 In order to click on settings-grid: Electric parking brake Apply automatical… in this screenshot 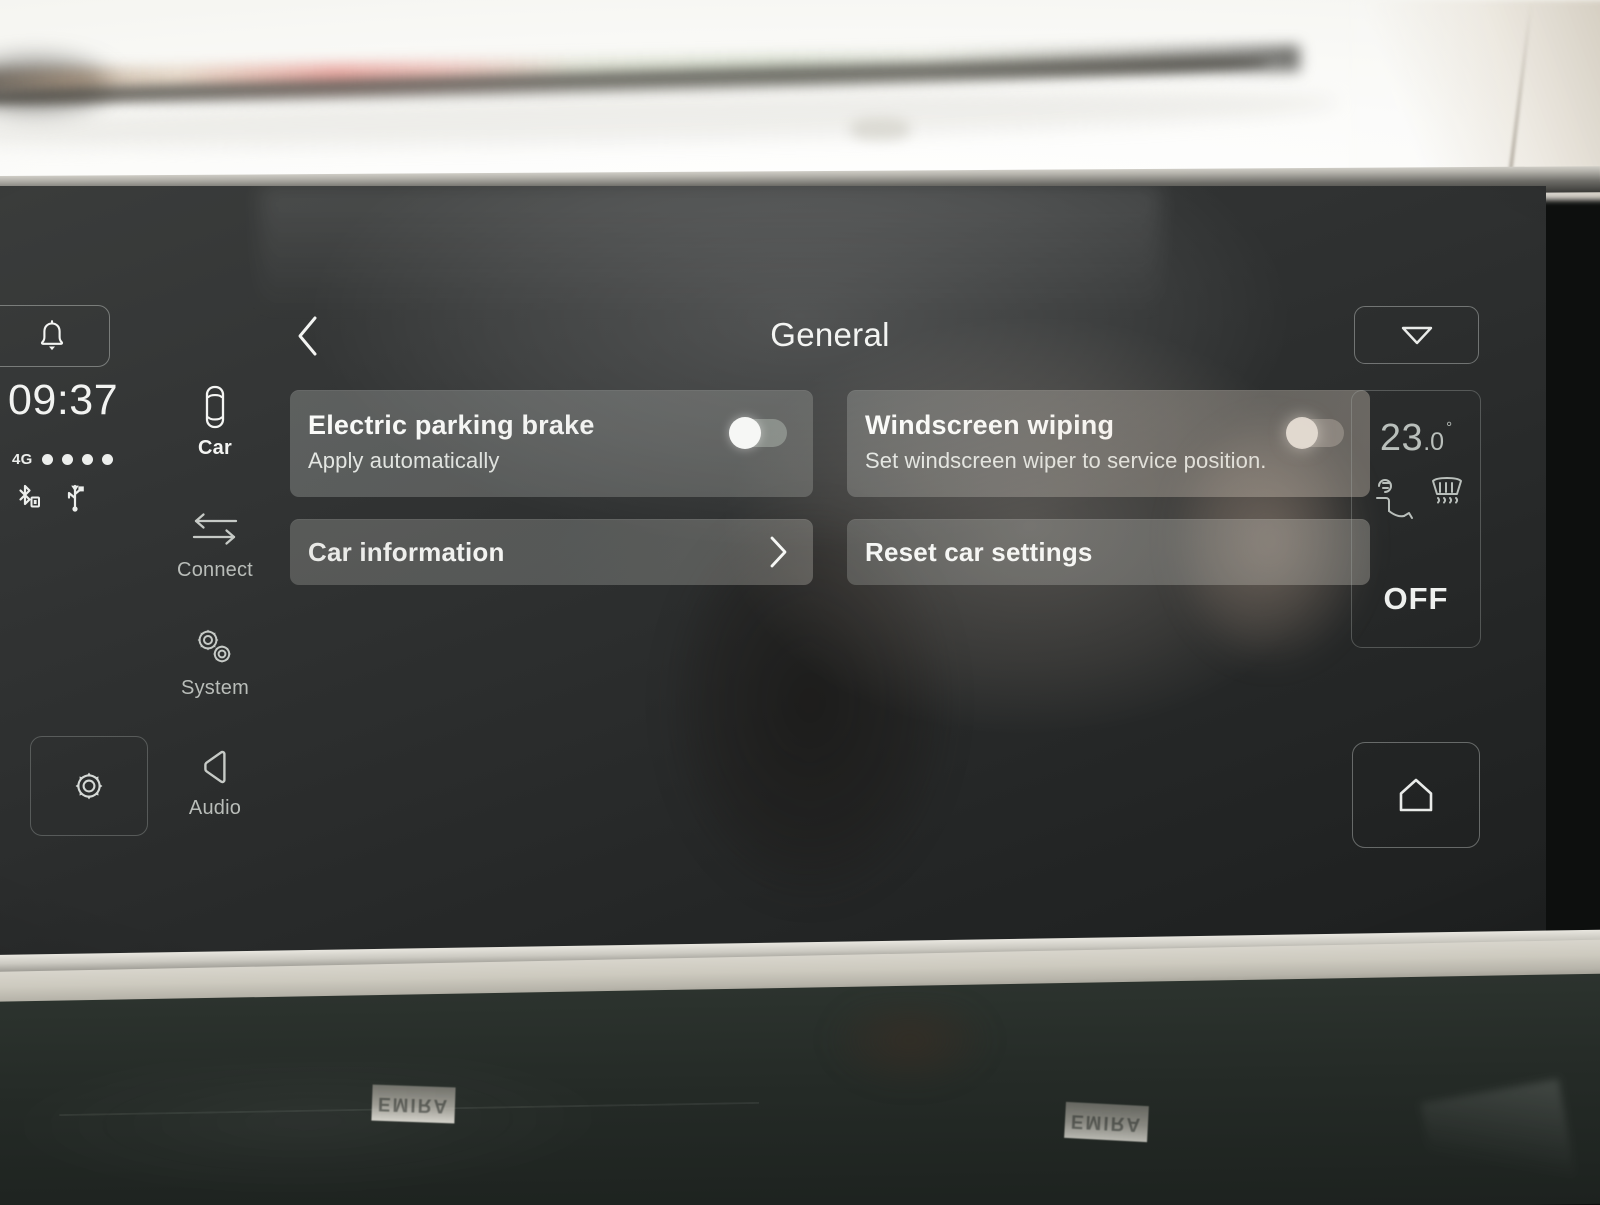, I will do `click(830, 487)`.